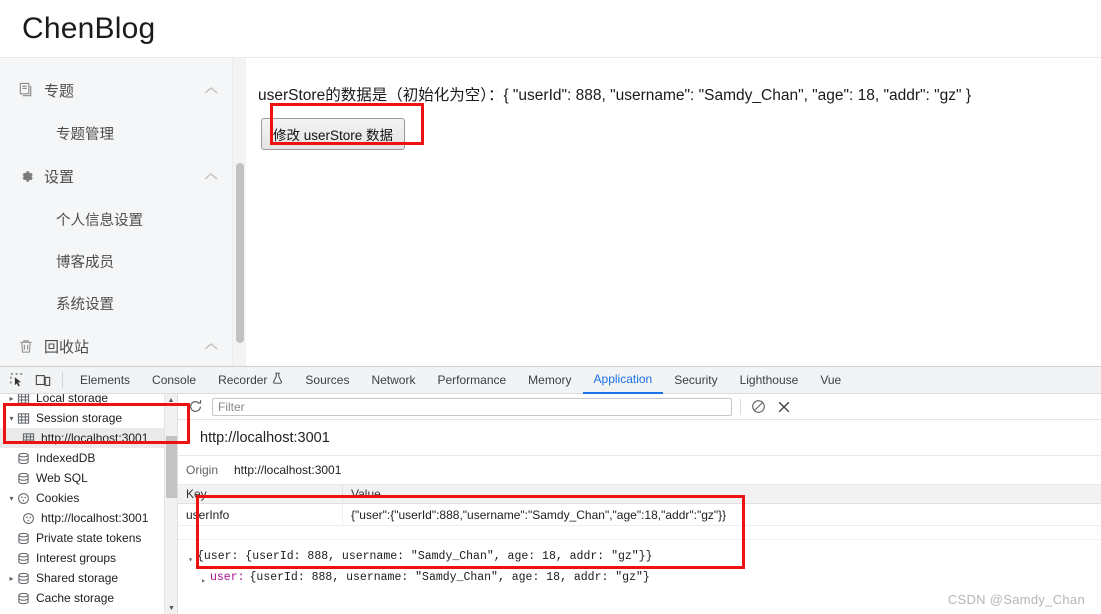 The width and height of the screenshot is (1101, 614). What do you see at coordinates (171, 608) in the screenshot?
I see `scroll-down-arrow-icon: ▼` at bounding box center [171, 608].